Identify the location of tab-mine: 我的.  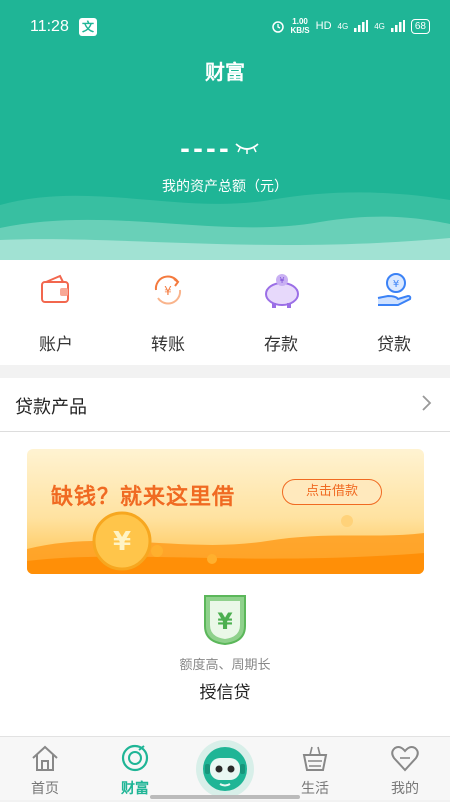
(405, 769).